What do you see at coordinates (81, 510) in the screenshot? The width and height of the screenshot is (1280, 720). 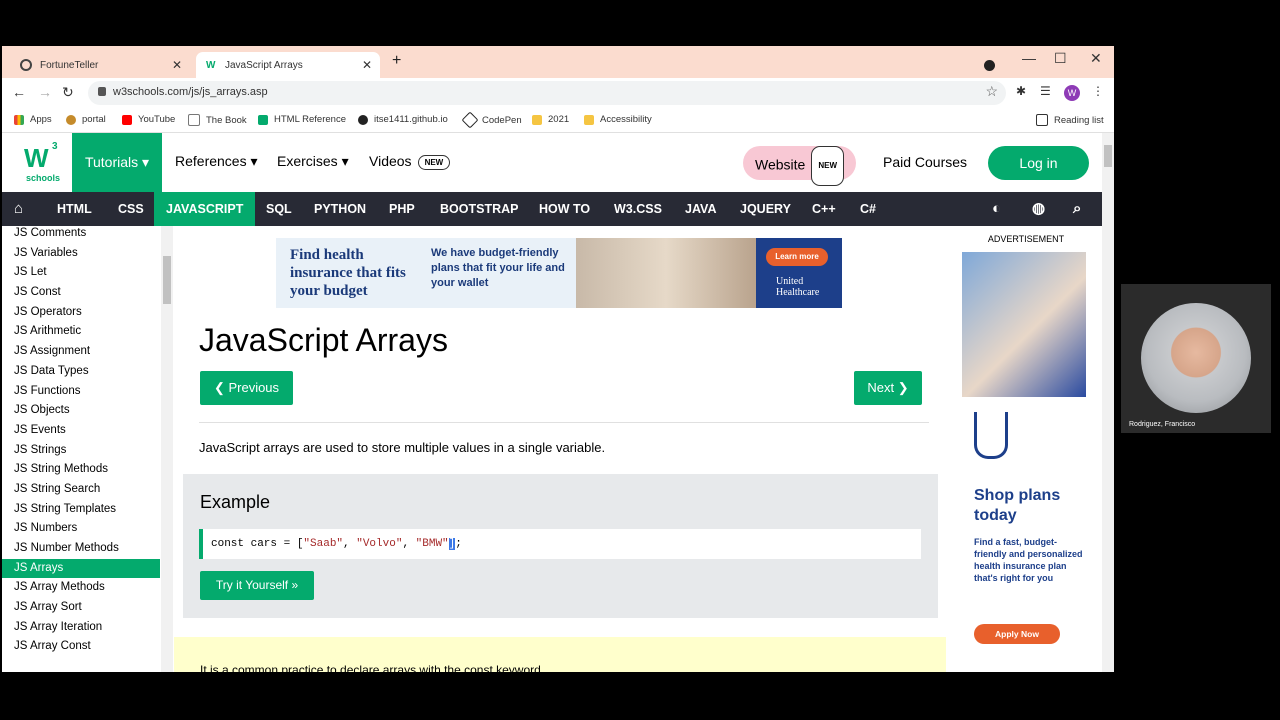 I see `sidebar-item: JS String Templates` at bounding box center [81, 510].